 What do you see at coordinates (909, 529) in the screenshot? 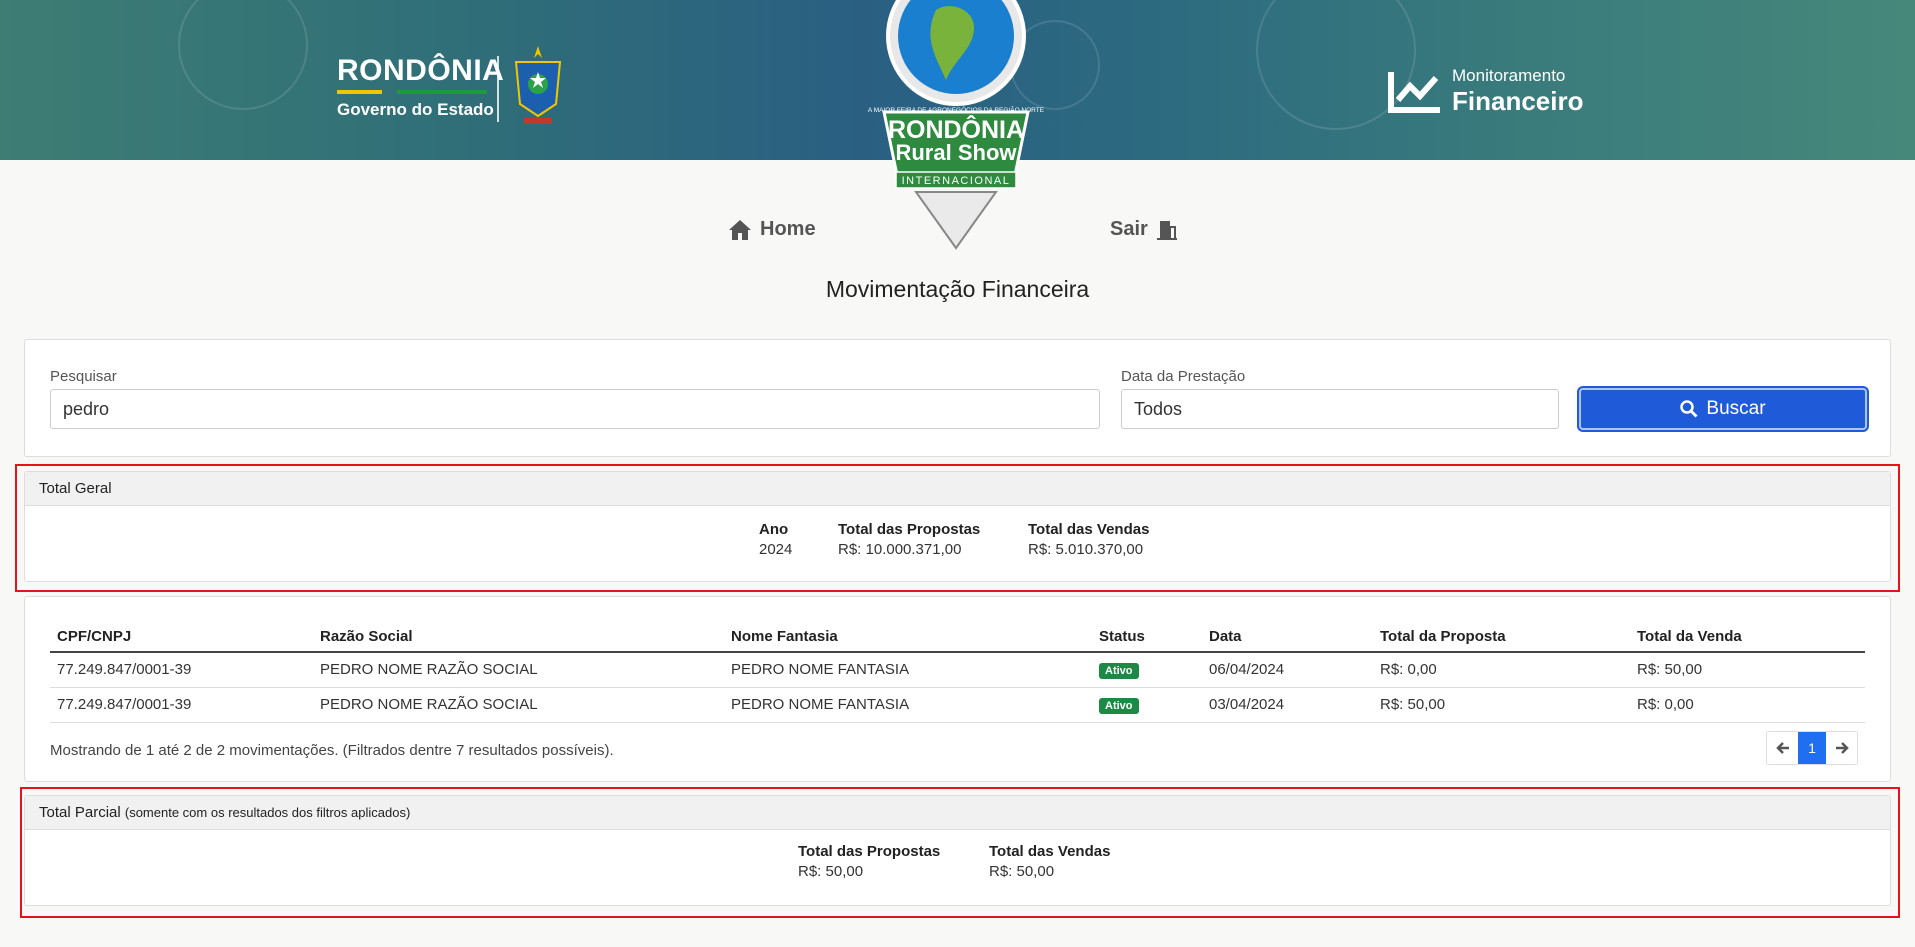
I see `propostas-label: Total das Propostas` at bounding box center [909, 529].